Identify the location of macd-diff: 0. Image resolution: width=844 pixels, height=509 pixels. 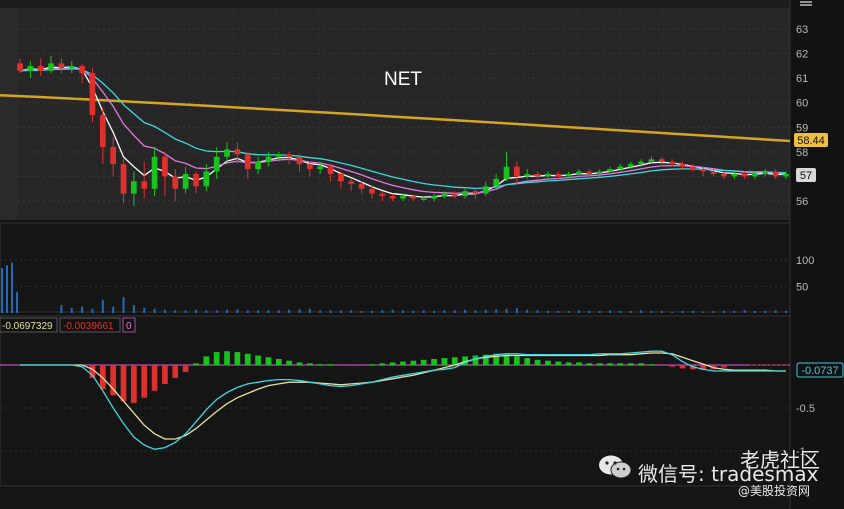
(129, 326).